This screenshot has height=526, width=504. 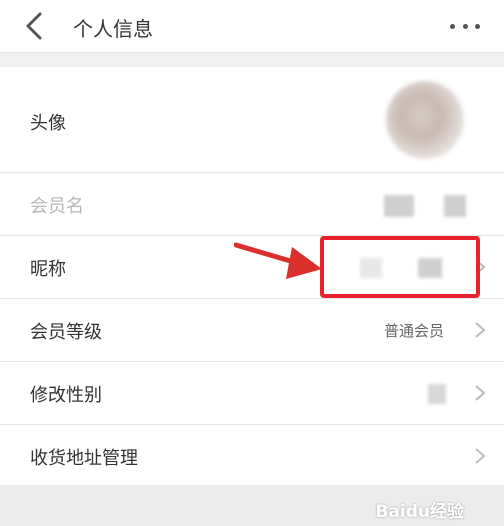 What do you see at coordinates (252, 60) in the screenshot?
I see `section-gap` at bounding box center [252, 60].